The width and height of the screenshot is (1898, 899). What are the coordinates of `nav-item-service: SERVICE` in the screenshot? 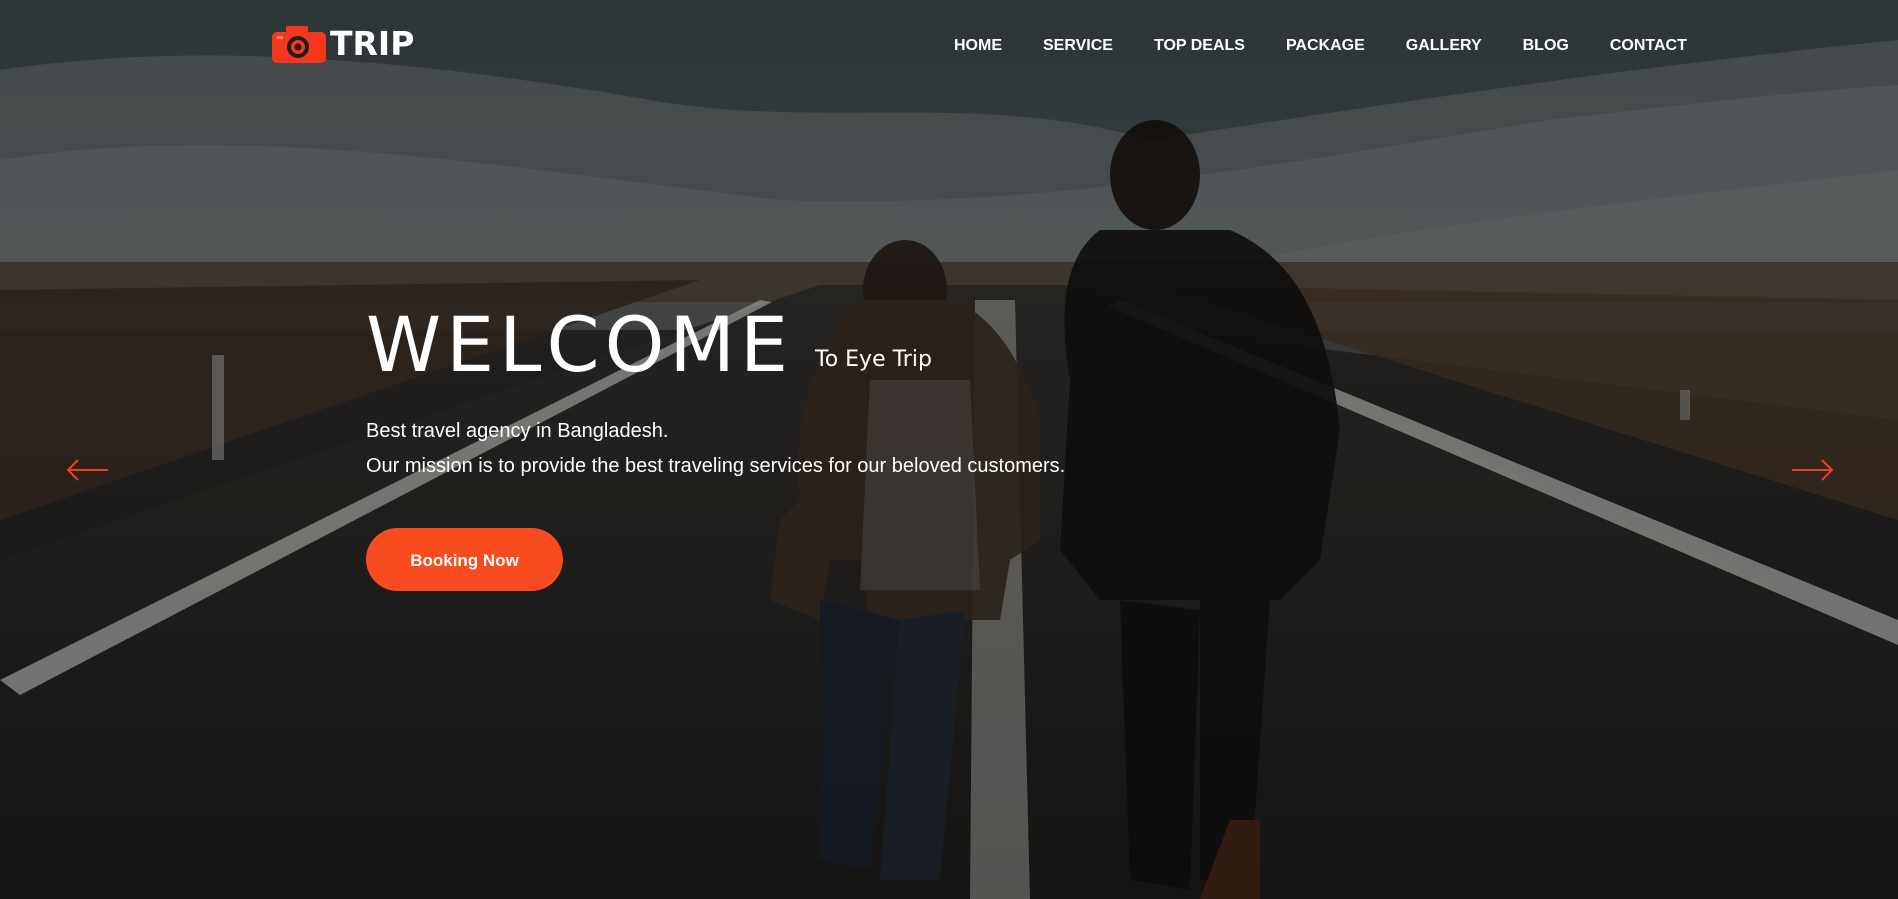 It's located at (1078, 46).